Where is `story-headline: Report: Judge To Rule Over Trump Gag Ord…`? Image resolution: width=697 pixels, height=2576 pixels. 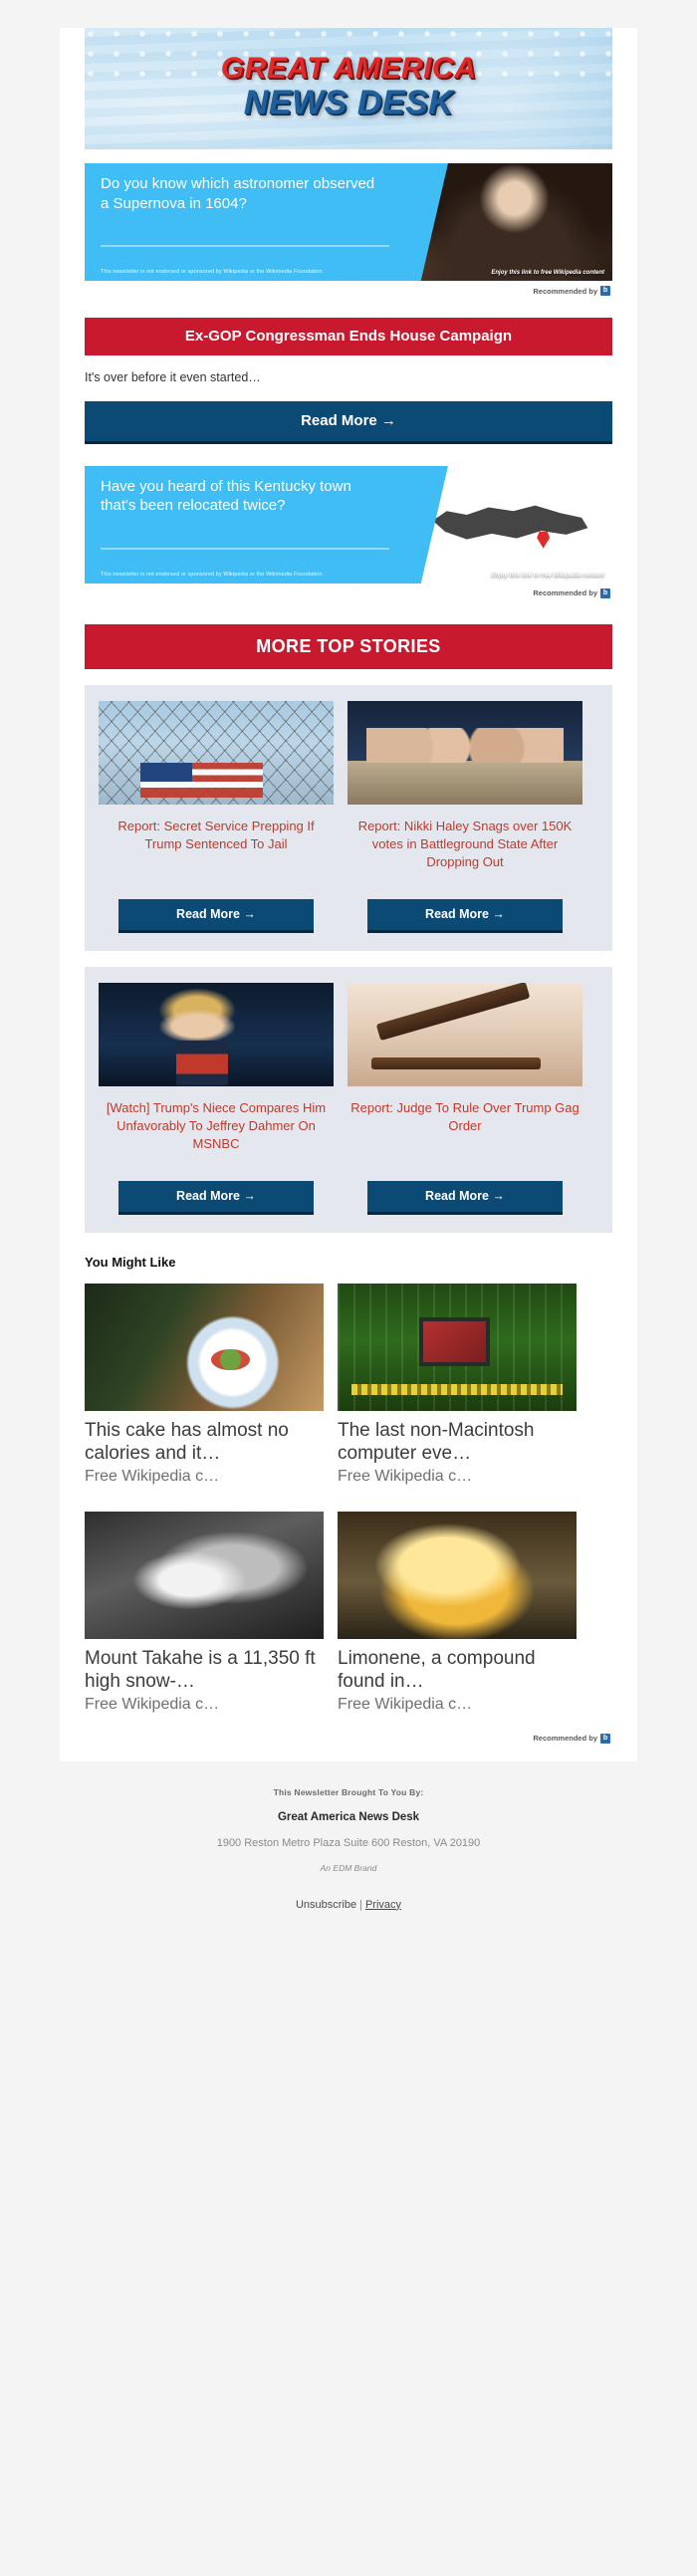
story-headline: Report: Judge To Rule Over Trump Gag Ord… is located at coordinates (465, 1137).